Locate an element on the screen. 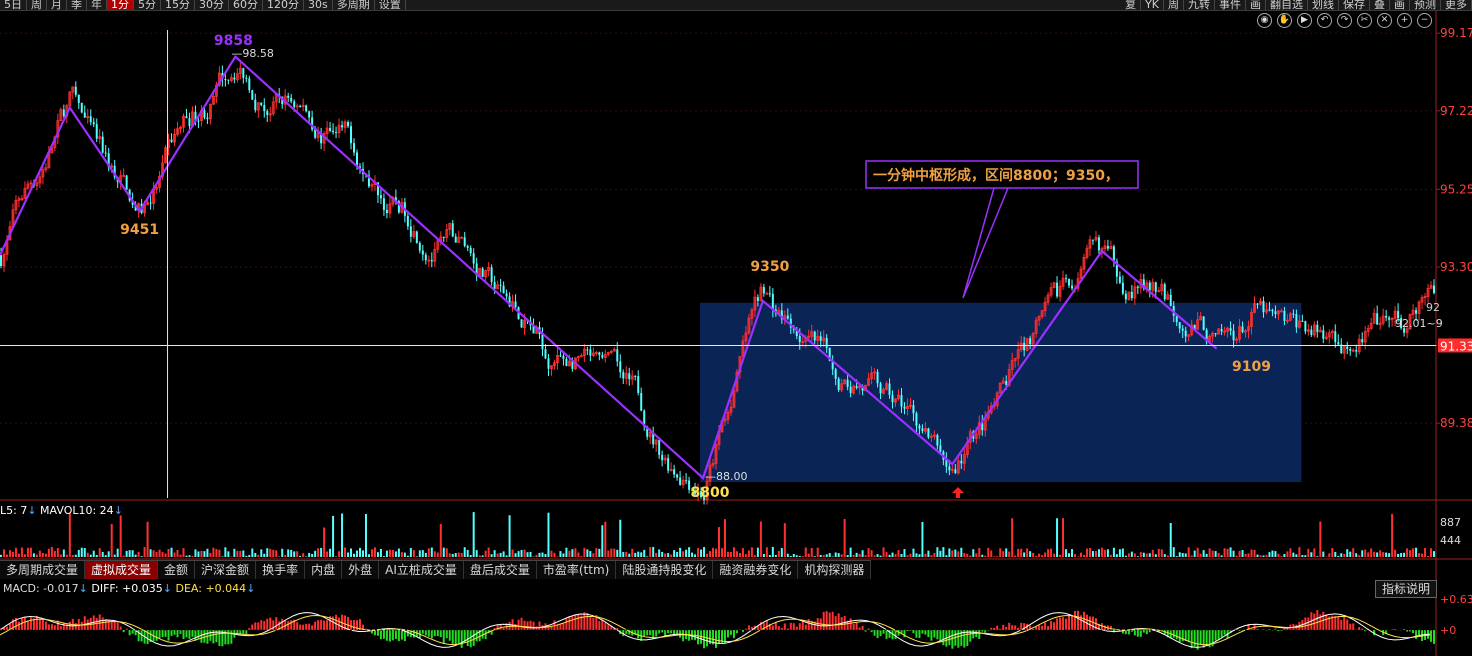 This screenshot has width=1472, height=656. tool-tab-11: 预测 is located at coordinates (1425, 5).